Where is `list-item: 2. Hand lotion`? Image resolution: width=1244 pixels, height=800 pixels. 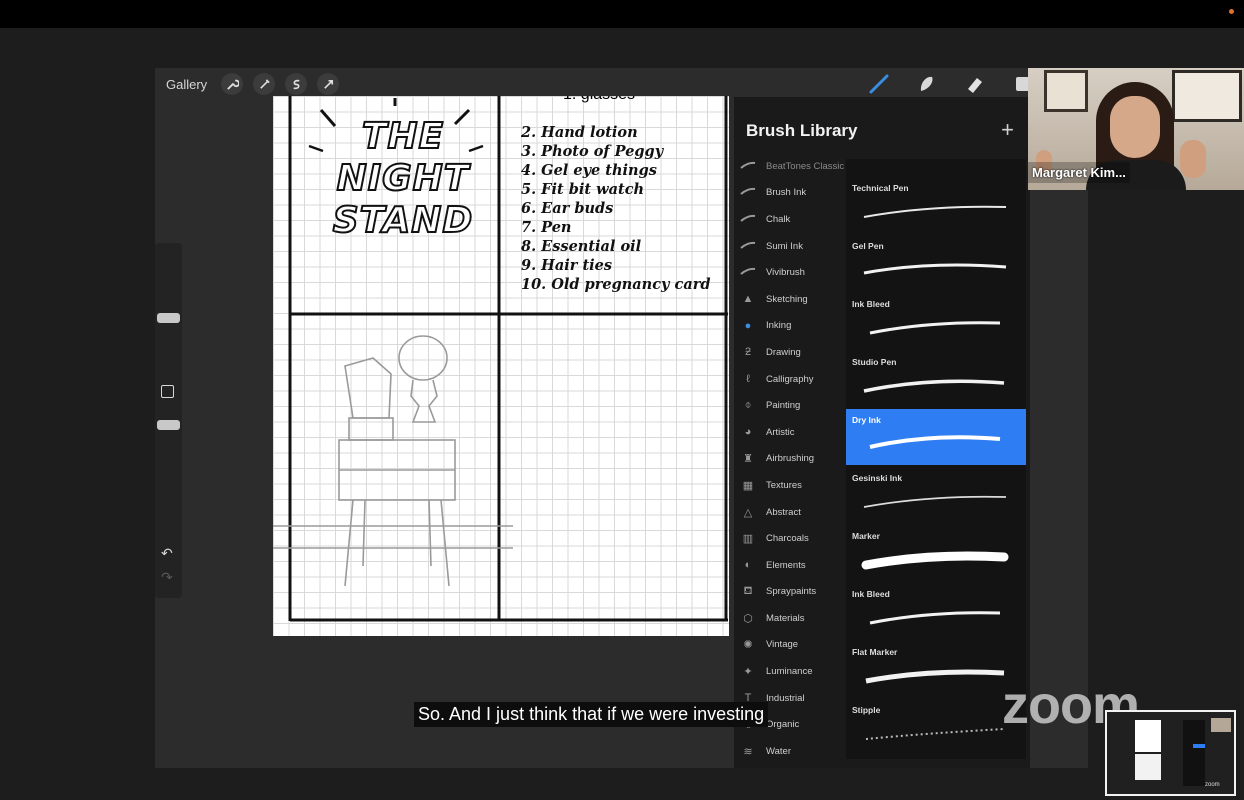
list-item: 2. Hand lotion is located at coordinates (579, 132).